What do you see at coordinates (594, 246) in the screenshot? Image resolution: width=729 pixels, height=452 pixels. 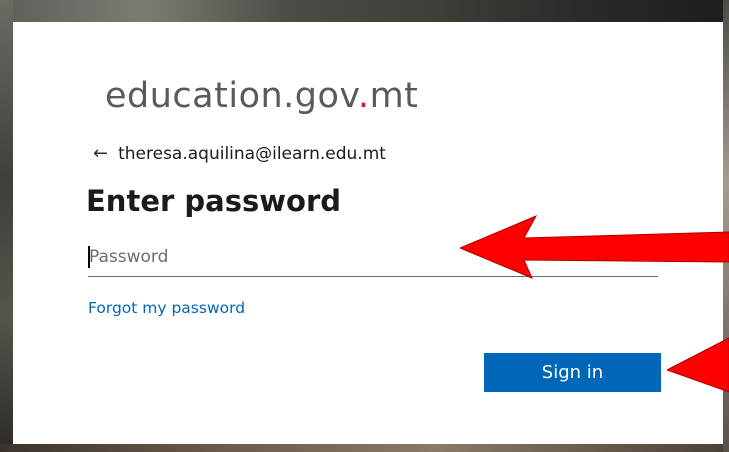 I see `arrow-to-password-field` at bounding box center [594, 246].